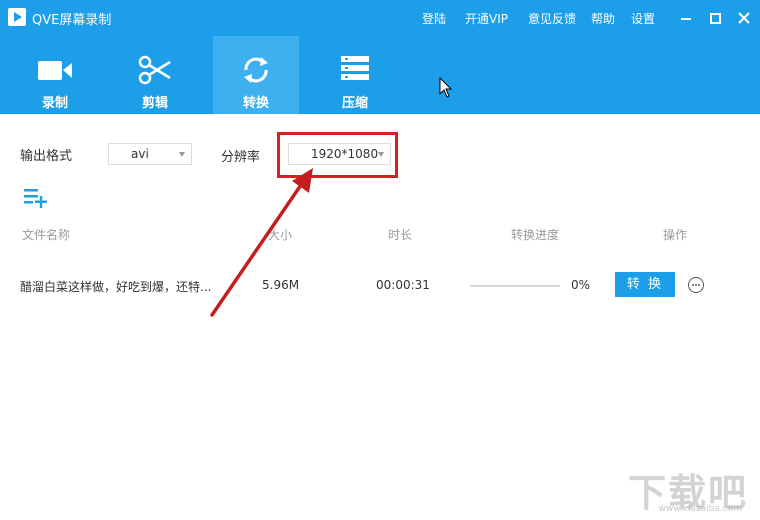 Image resolution: width=760 pixels, height=520 pixels. What do you see at coordinates (46, 156) in the screenshot?
I see `output-format-label: 输出格式` at bounding box center [46, 156].